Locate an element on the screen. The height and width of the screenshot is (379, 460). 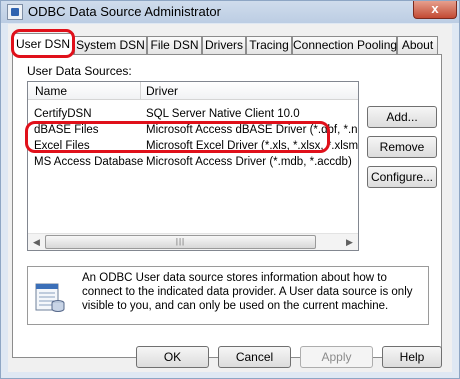
tab-drivers: Drivers is located at coordinates (224, 45).